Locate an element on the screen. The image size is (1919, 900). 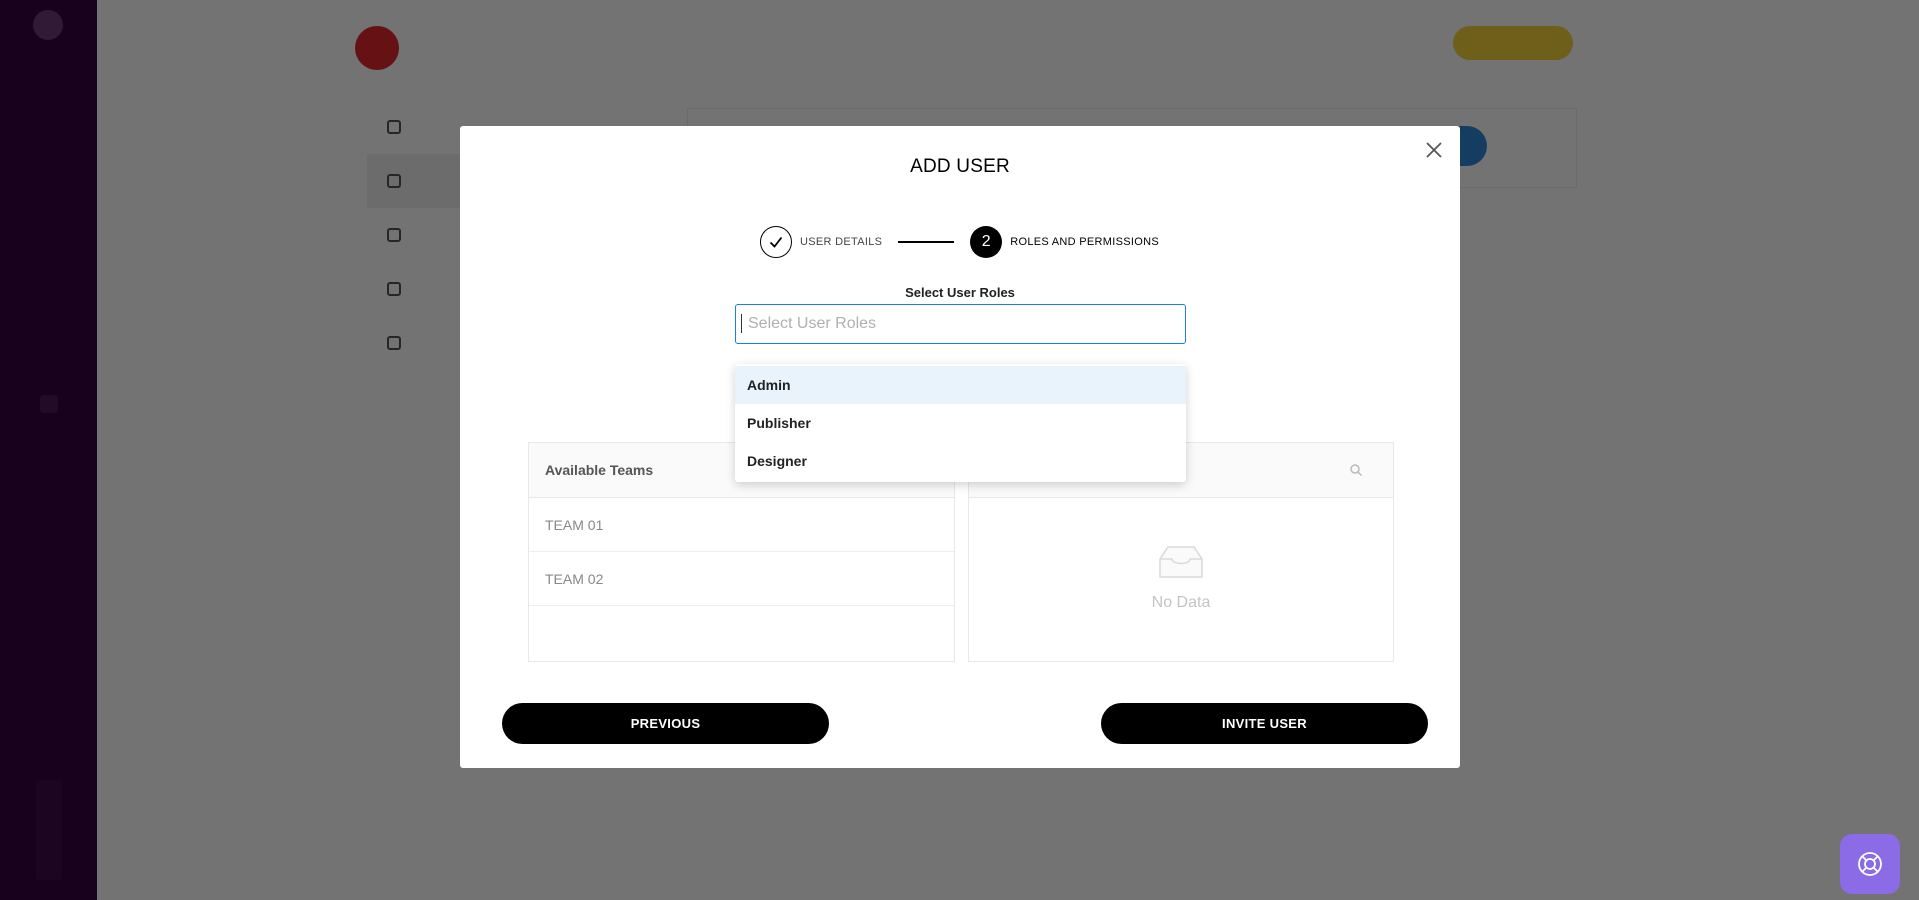
roles-select-input is located at coordinates (960, 324).